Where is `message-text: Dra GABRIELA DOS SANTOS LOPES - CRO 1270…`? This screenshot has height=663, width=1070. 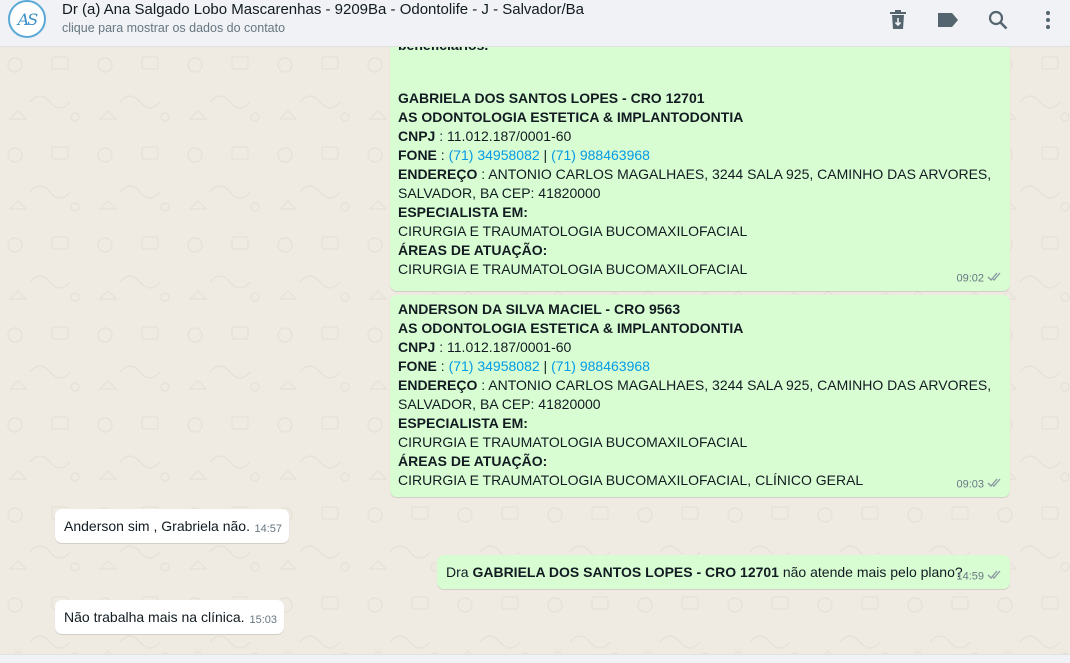 message-text: Dra GABRIELA DOS SANTOS LOPES - CRO 1270… is located at coordinates (704, 572).